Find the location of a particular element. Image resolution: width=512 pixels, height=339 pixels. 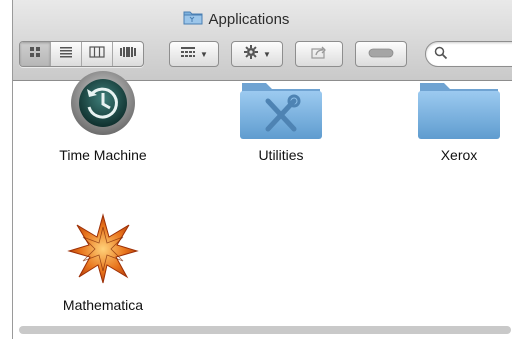

item-mathematica: Mathematica is located at coordinates (103, 262).